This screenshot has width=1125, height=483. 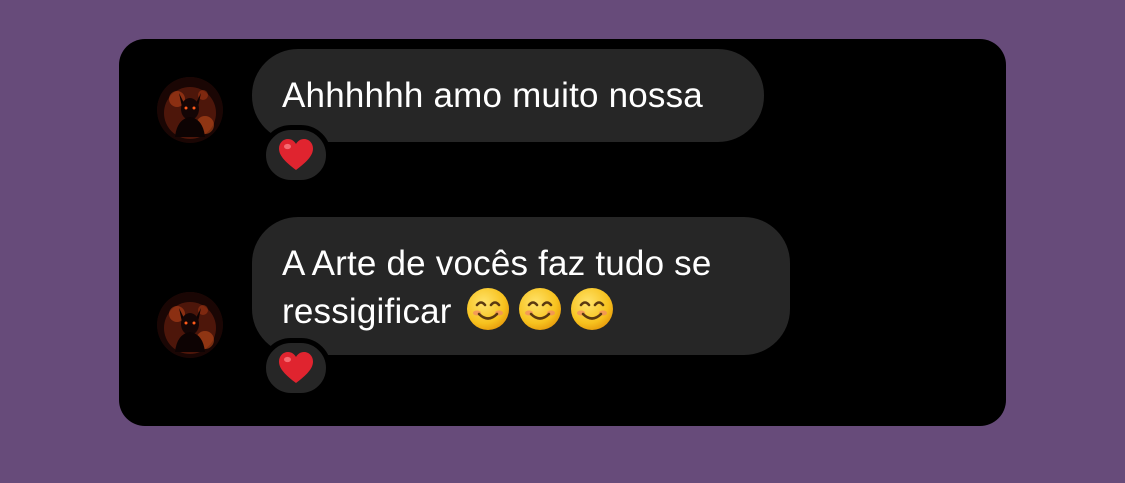 What do you see at coordinates (367, 311) in the screenshot?
I see `message-text-line-2-words: ressigificar` at bounding box center [367, 311].